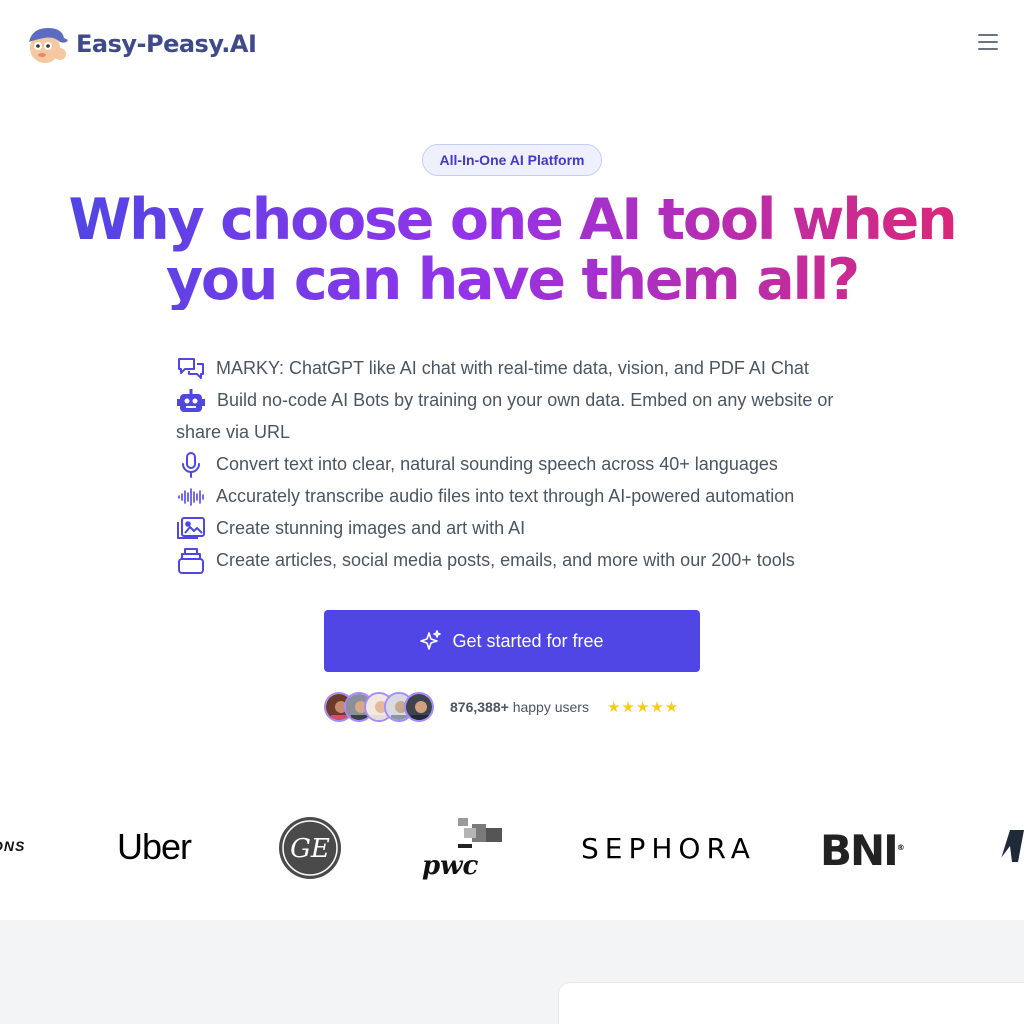 Image resolution: width=1024 pixels, height=1024 pixels. What do you see at coordinates (519, 707) in the screenshot?
I see `happy-users-count: 876,388+ happy users` at bounding box center [519, 707].